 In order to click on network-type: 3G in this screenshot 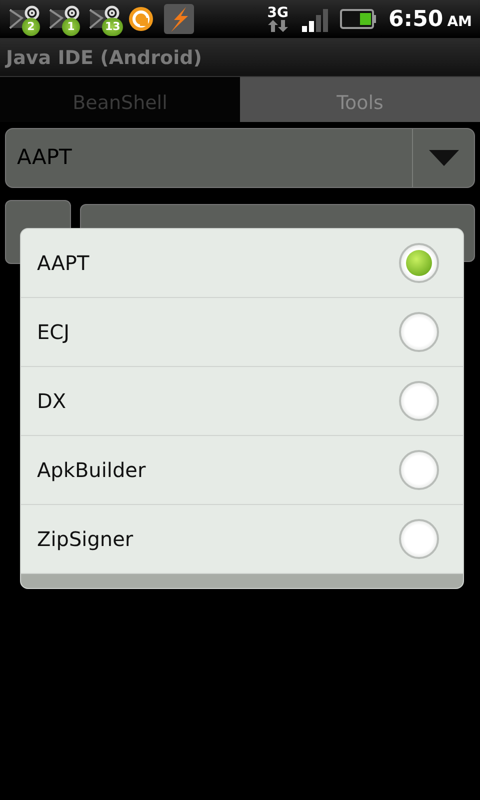, I will do `click(277, 13)`.